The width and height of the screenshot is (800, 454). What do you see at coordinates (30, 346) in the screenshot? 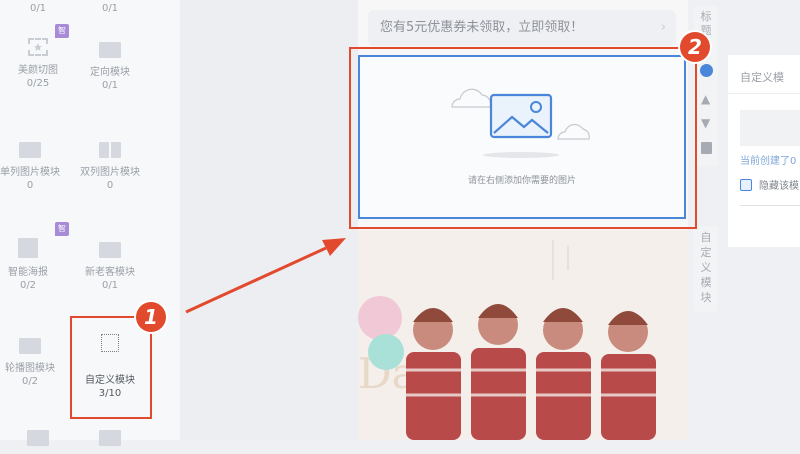
I see `carousel-icon` at bounding box center [30, 346].